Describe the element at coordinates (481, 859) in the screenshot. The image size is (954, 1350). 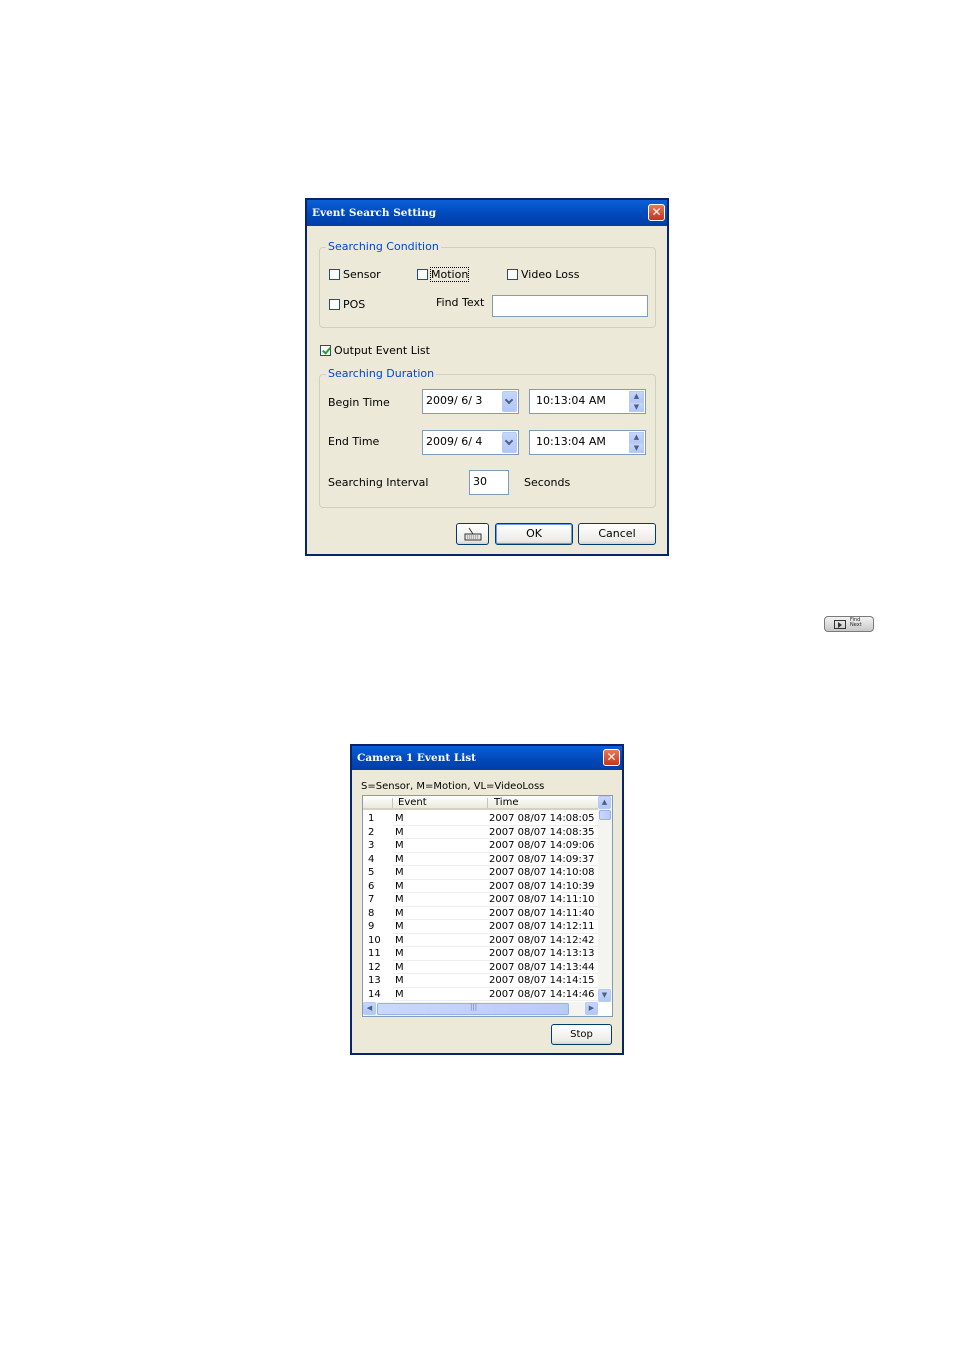
I see `table-row: 4 M 2007 08/07 14:09:37` at that location.